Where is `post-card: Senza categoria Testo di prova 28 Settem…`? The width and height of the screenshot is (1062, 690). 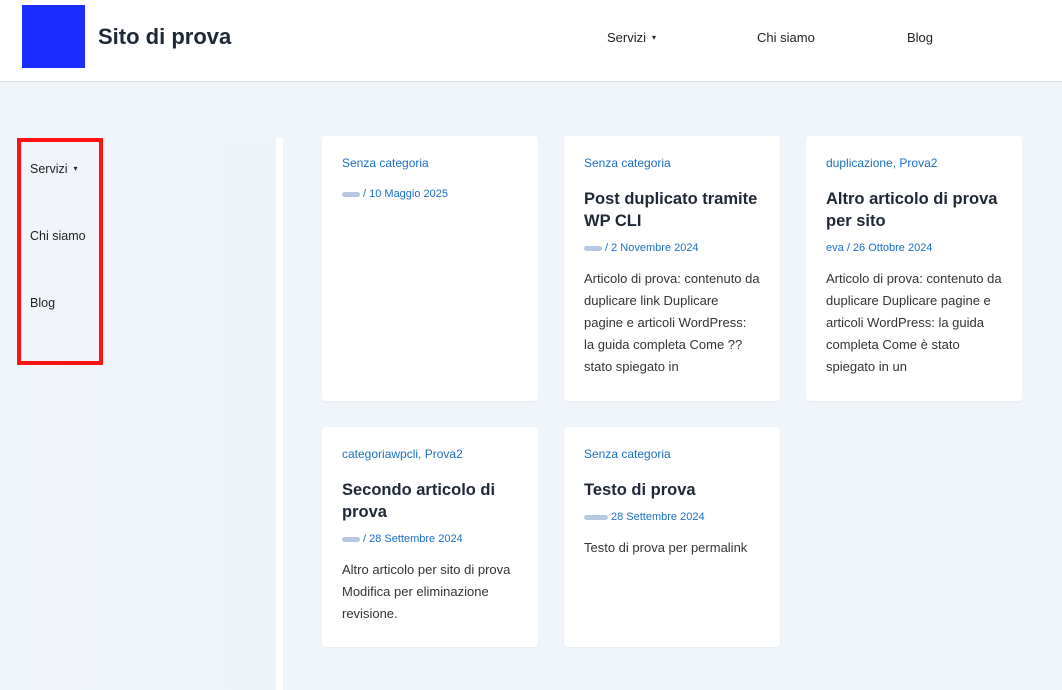 post-card: Senza categoria Testo di prova 28 Settem… is located at coordinates (672, 537).